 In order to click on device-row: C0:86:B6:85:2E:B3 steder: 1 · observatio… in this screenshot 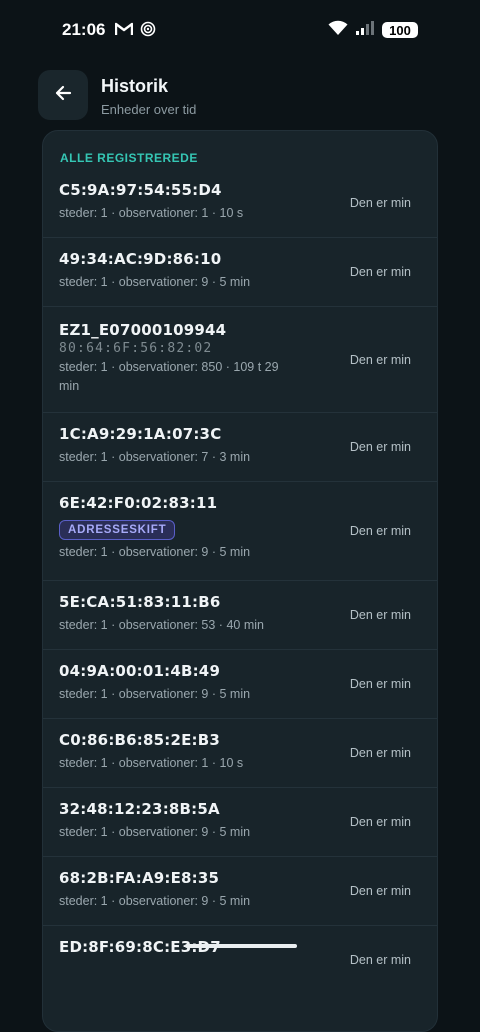, I will do `click(240, 752)`.